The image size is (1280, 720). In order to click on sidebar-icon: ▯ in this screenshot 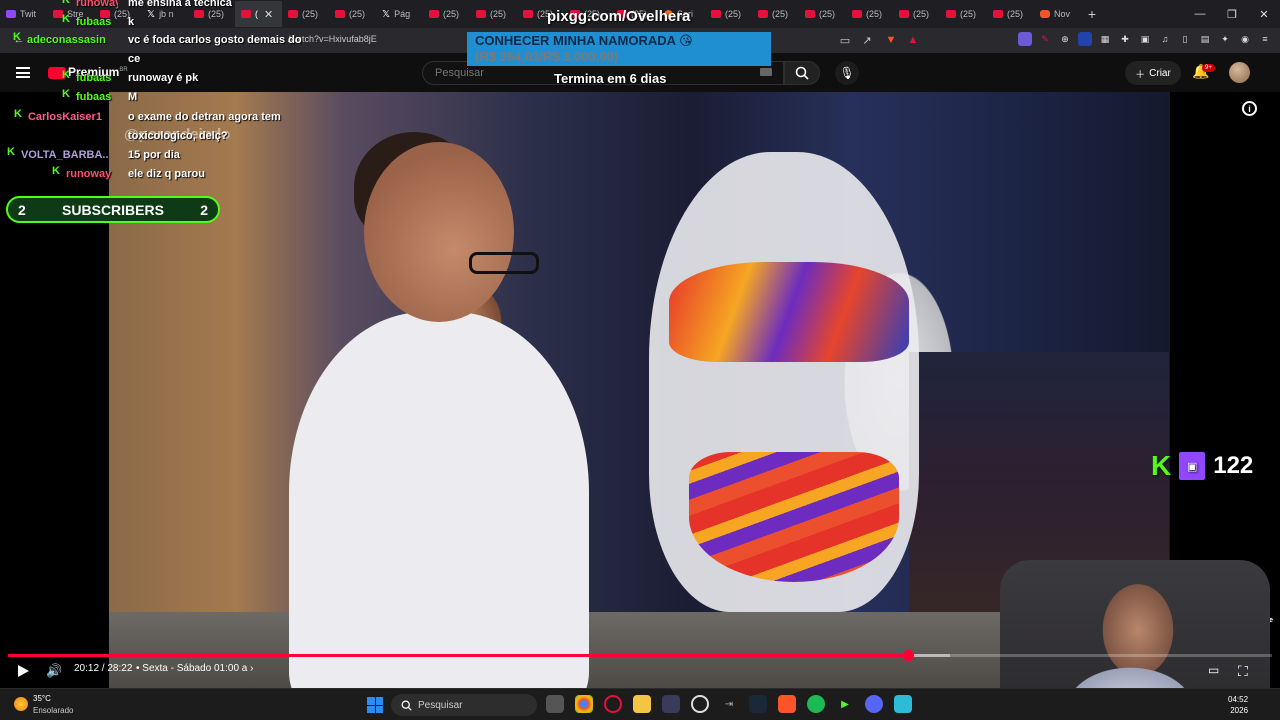, I will do `click(1185, 39)`.